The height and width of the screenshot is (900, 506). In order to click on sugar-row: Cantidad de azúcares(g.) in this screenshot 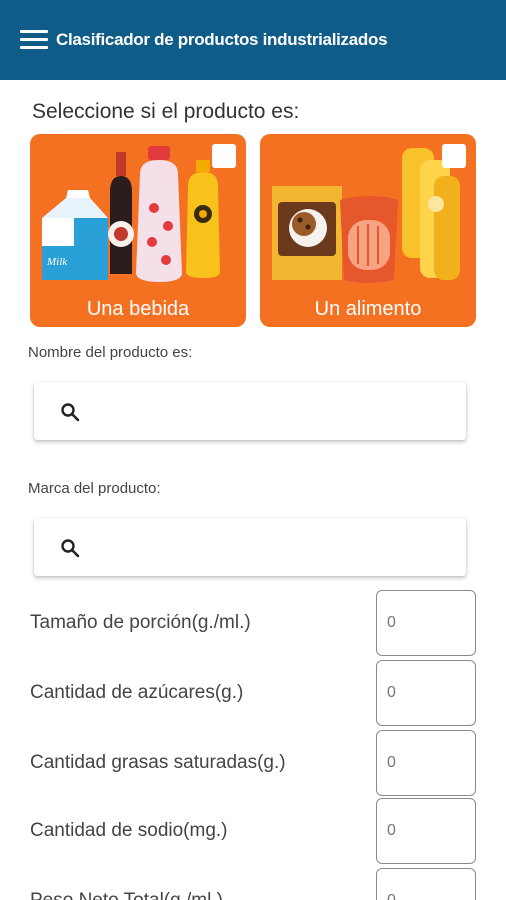, I will do `click(253, 693)`.